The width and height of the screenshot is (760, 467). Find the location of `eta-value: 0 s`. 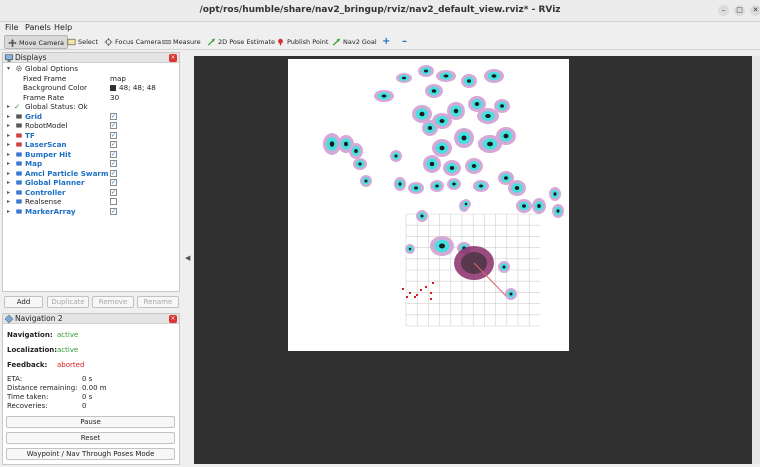

eta-value: 0 s is located at coordinates (87, 379).